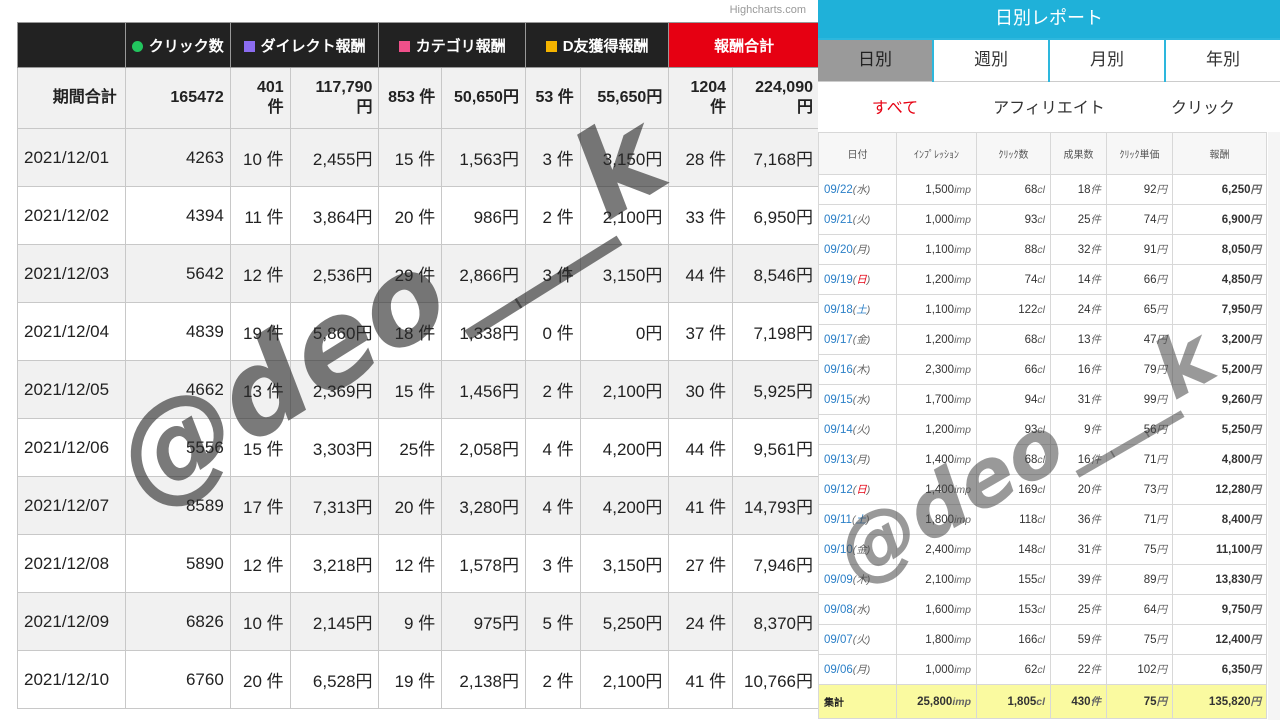 The image size is (1280, 720). What do you see at coordinates (857, 189) in the screenshot?
I see `date-link: 09/22(水)` at bounding box center [857, 189].